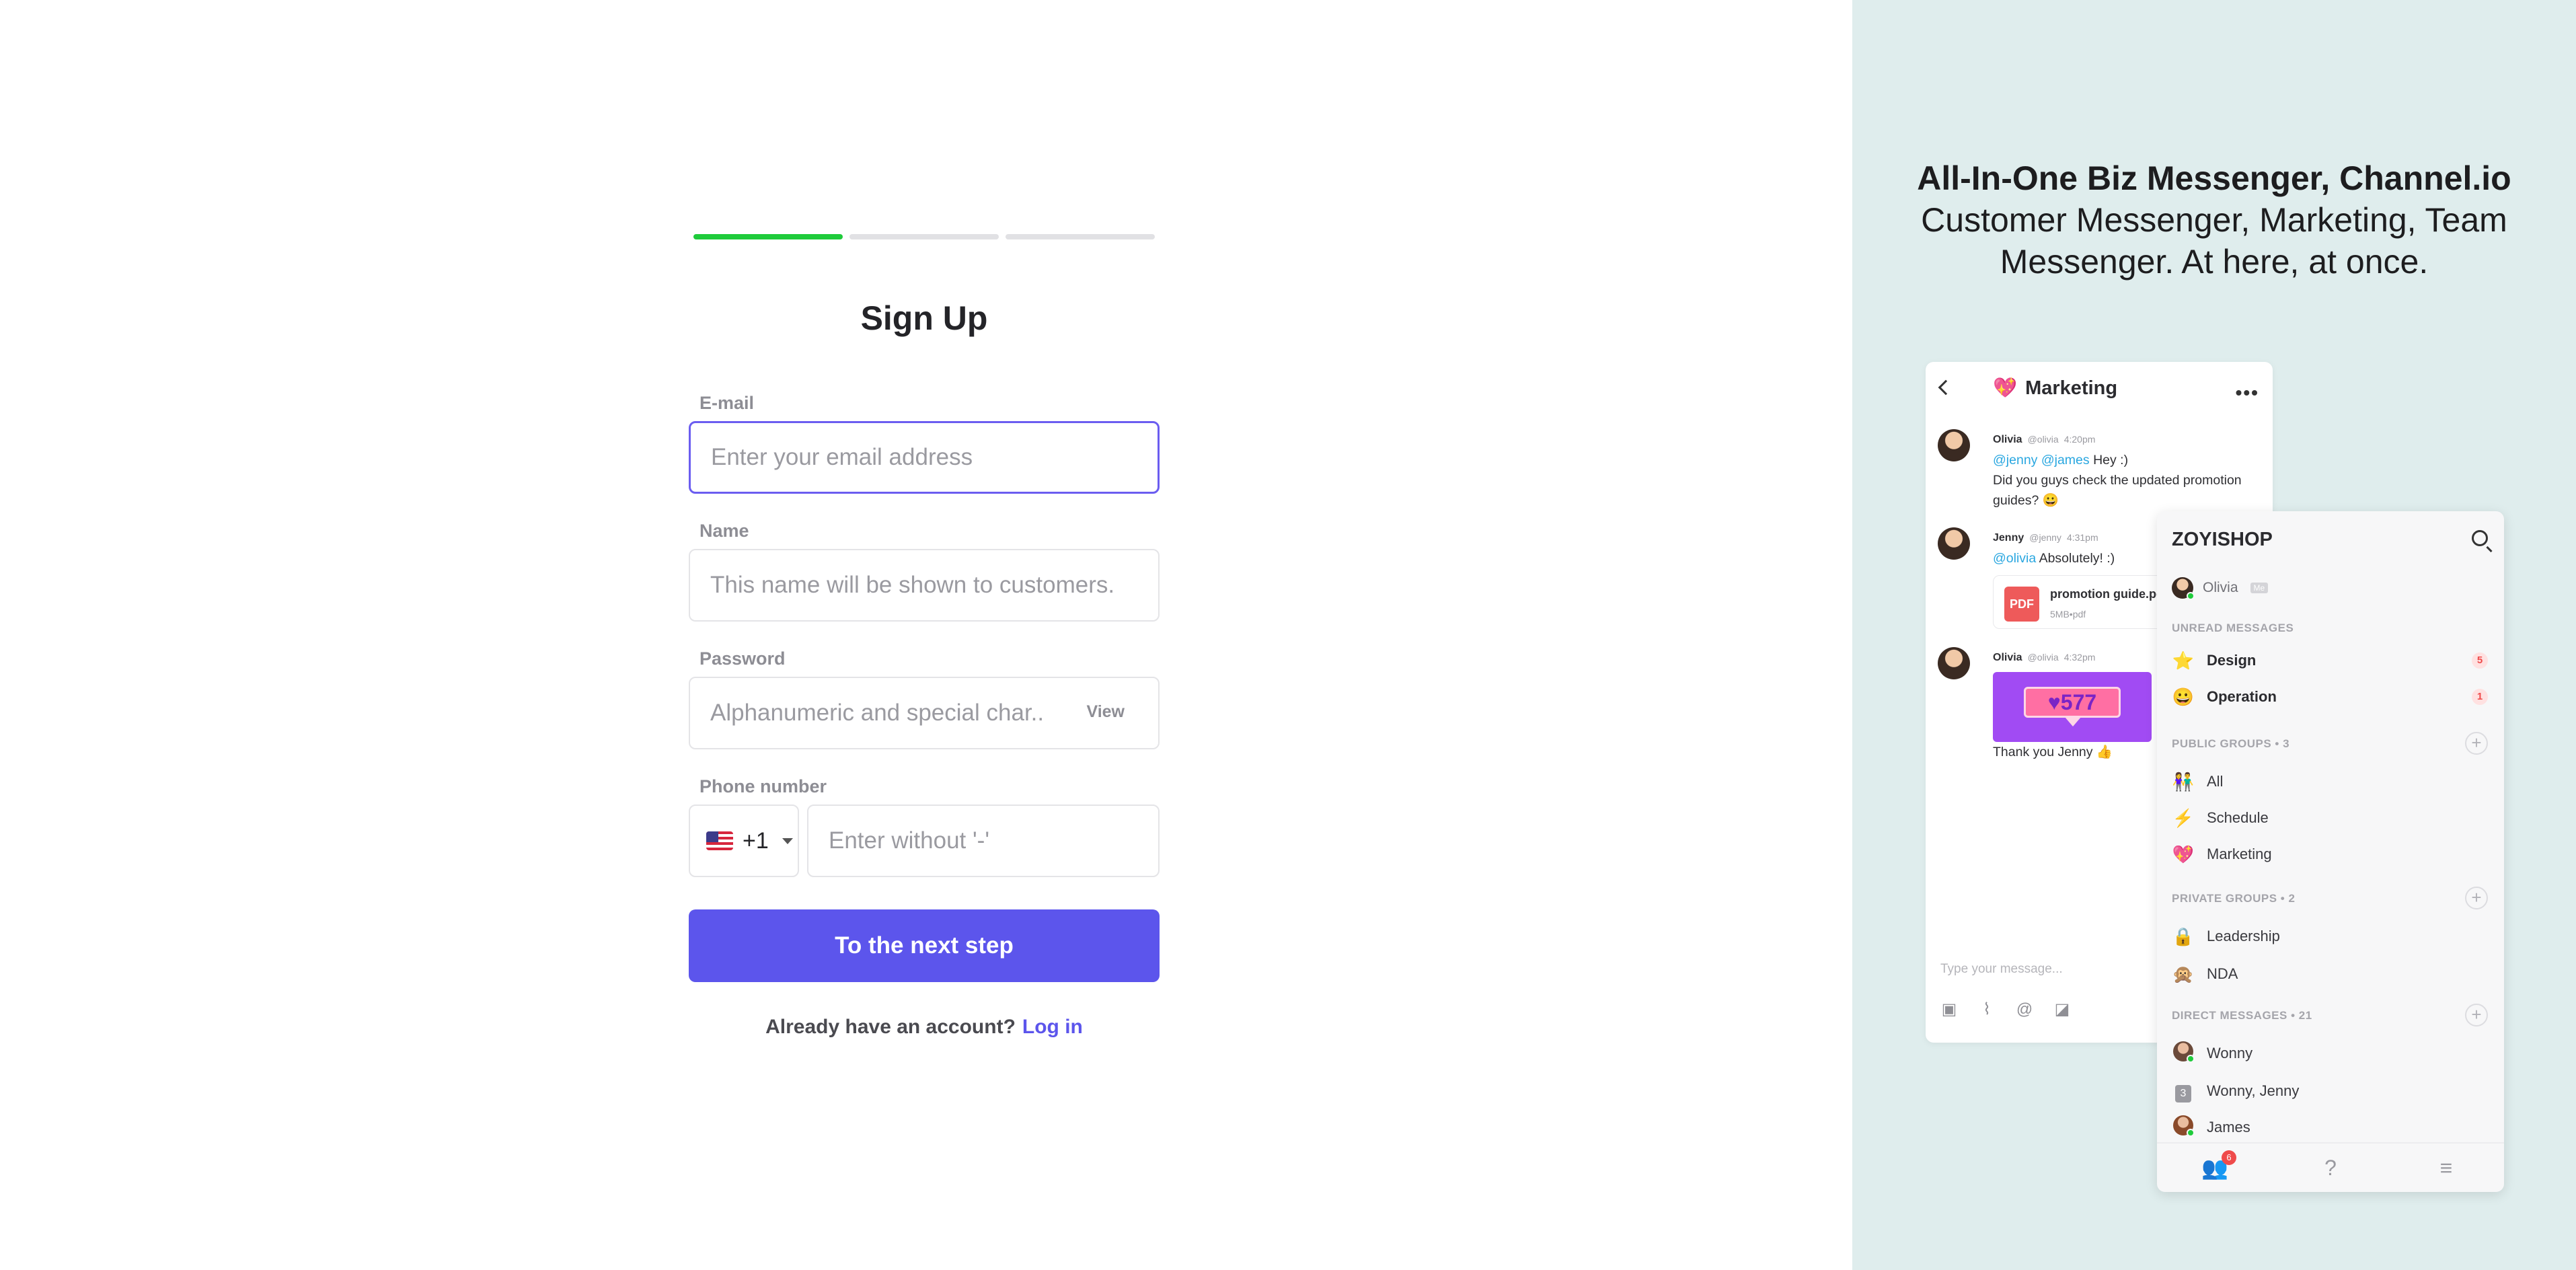  I want to click on email-label: E-mail, so click(727, 403).